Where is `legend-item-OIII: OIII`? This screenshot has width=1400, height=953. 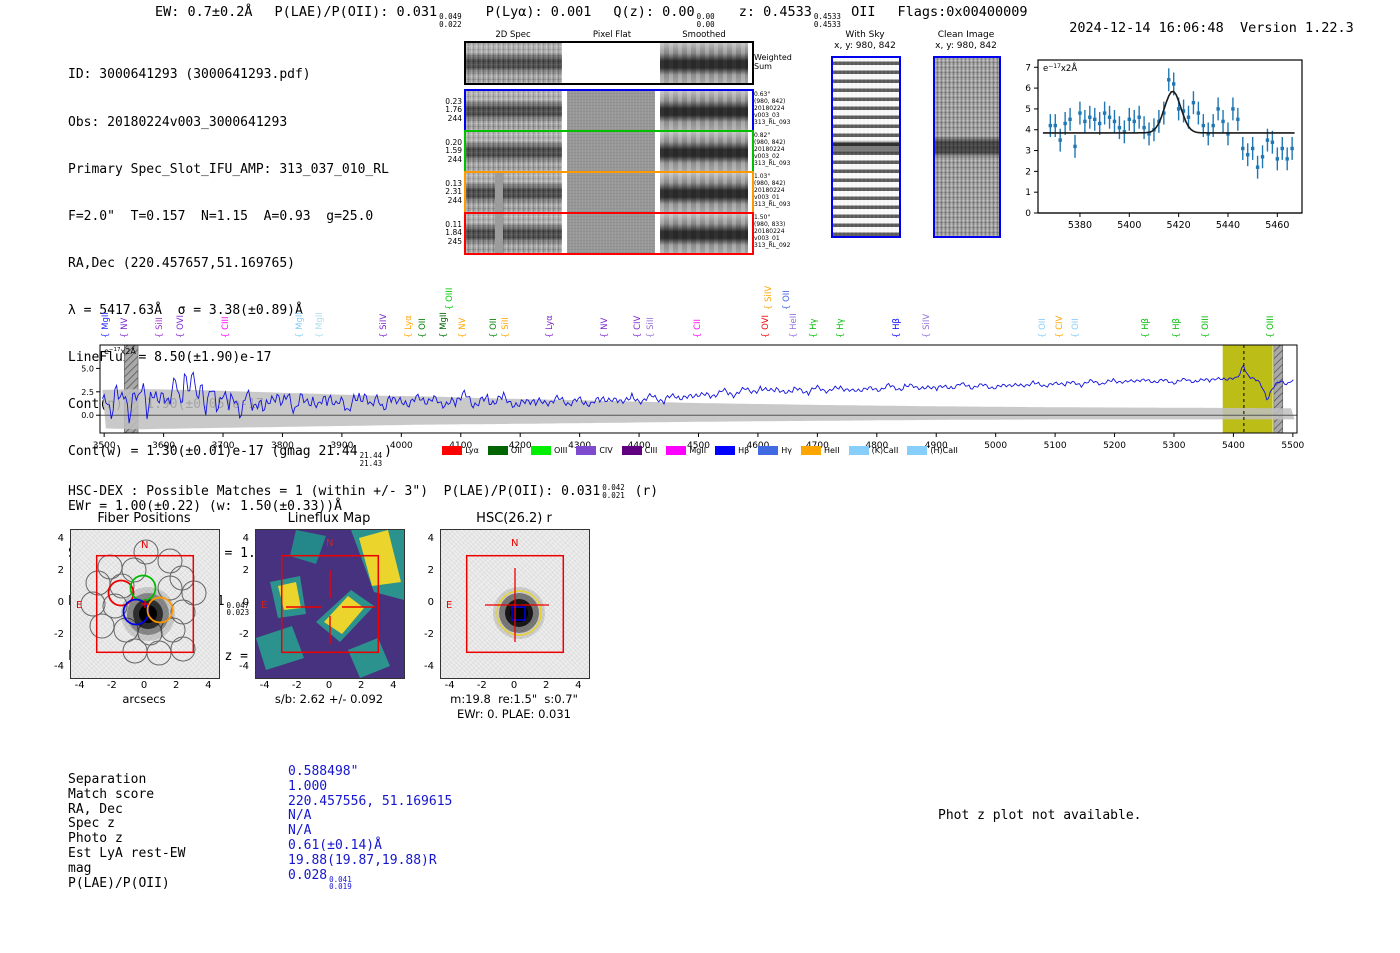 legend-item-OIII: OIII is located at coordinates (548, 450).